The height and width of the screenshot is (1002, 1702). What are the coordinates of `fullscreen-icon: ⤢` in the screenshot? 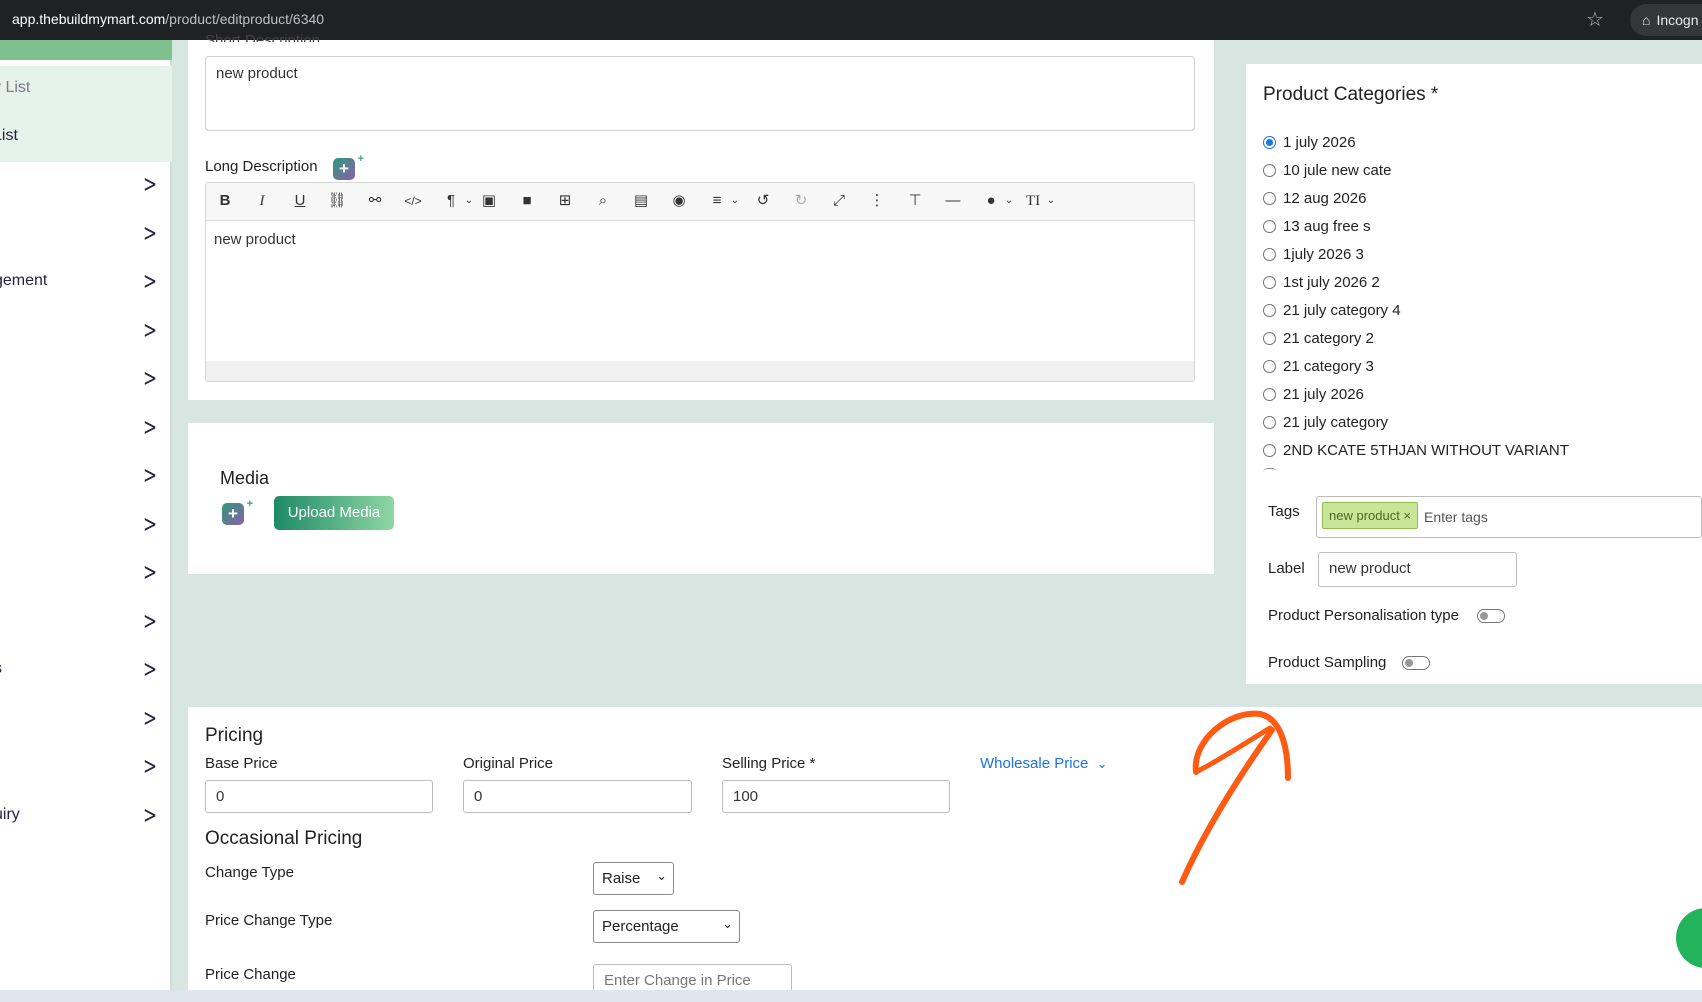 It's located at (839, 201).